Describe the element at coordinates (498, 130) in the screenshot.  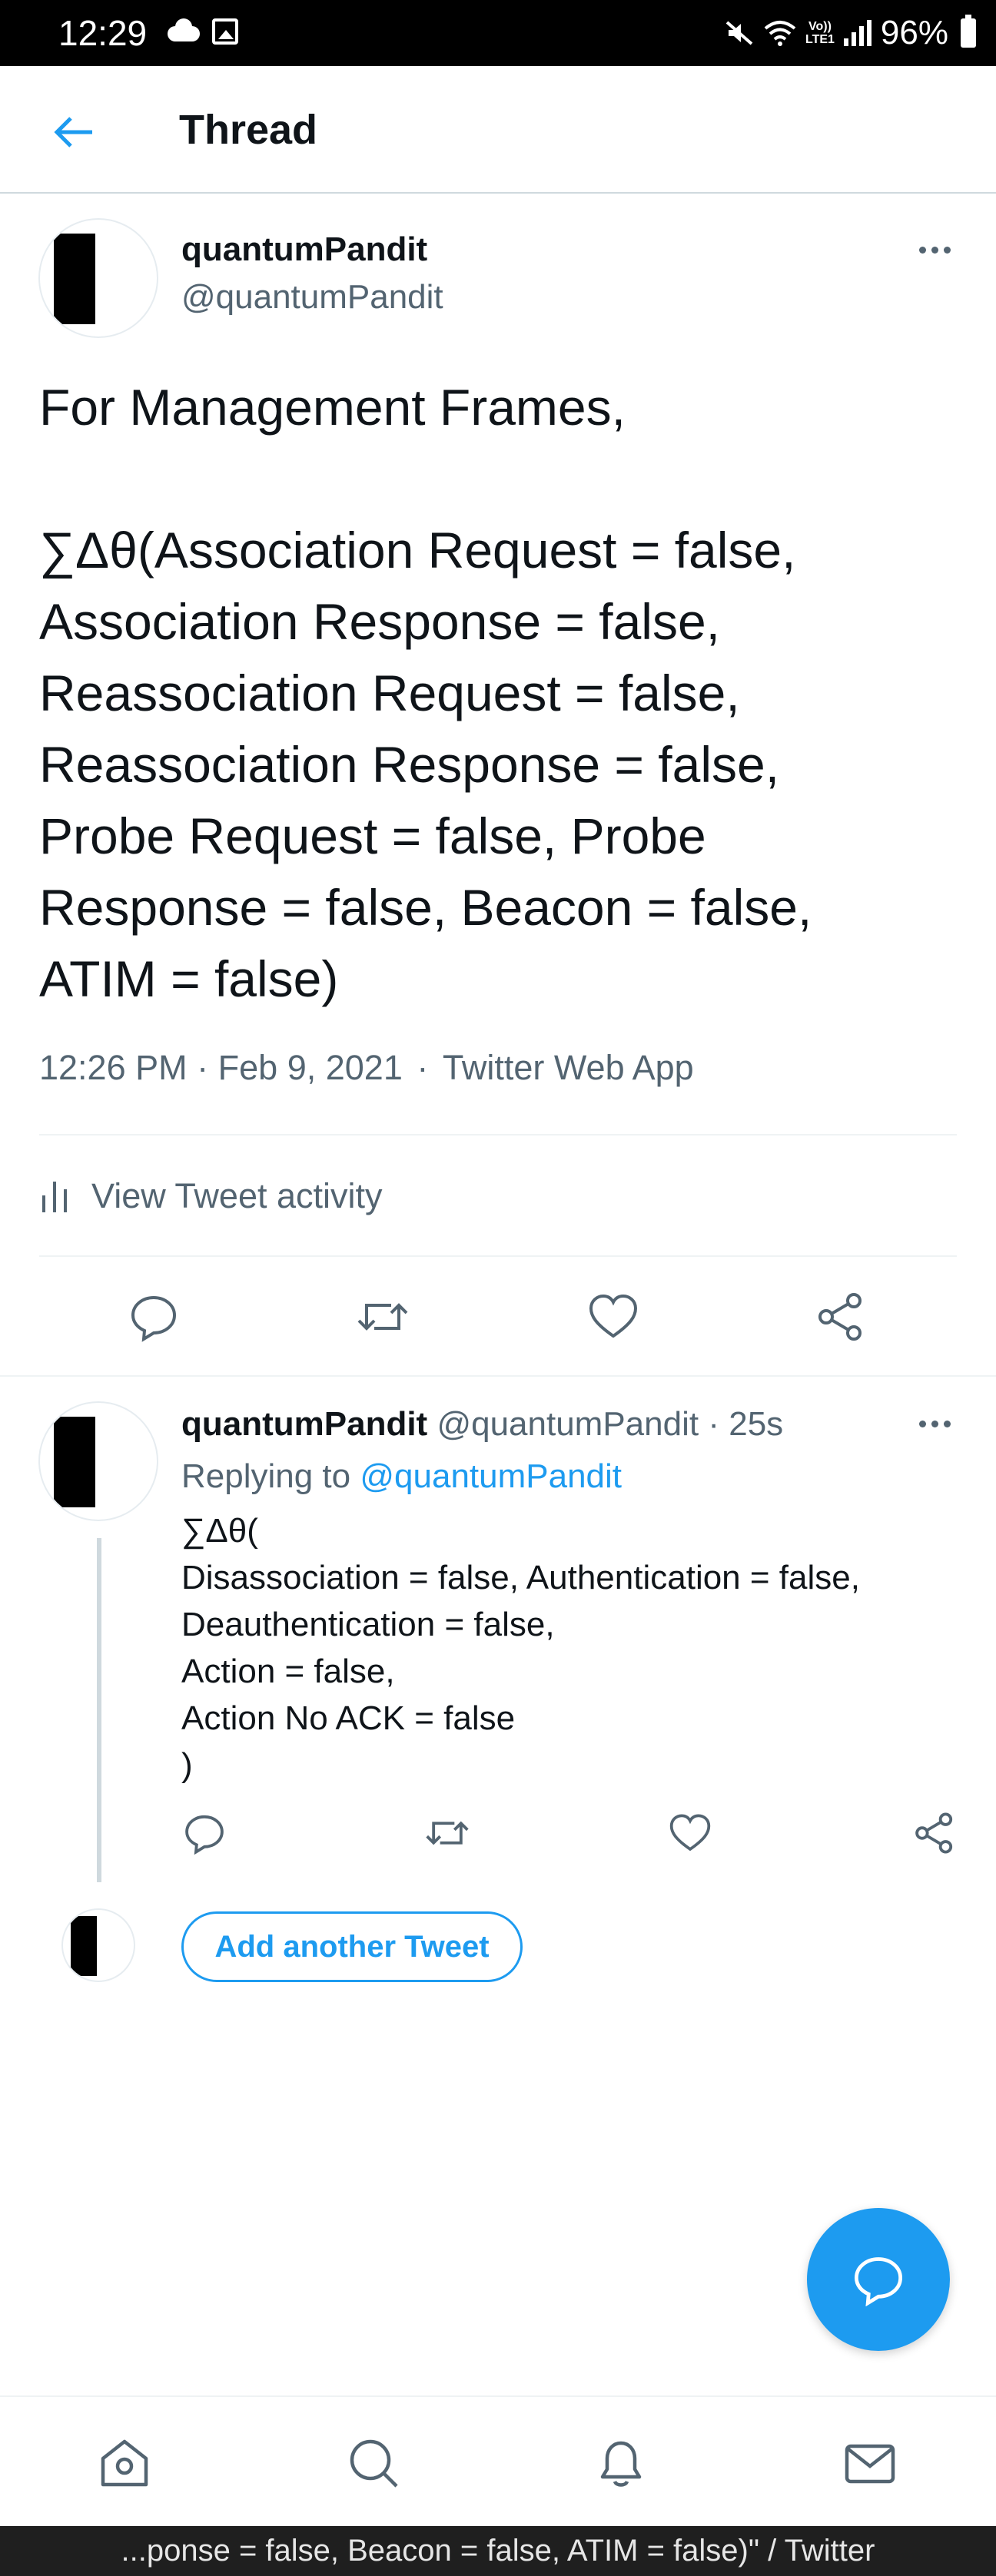
I see `app-header: Thread` at that location.